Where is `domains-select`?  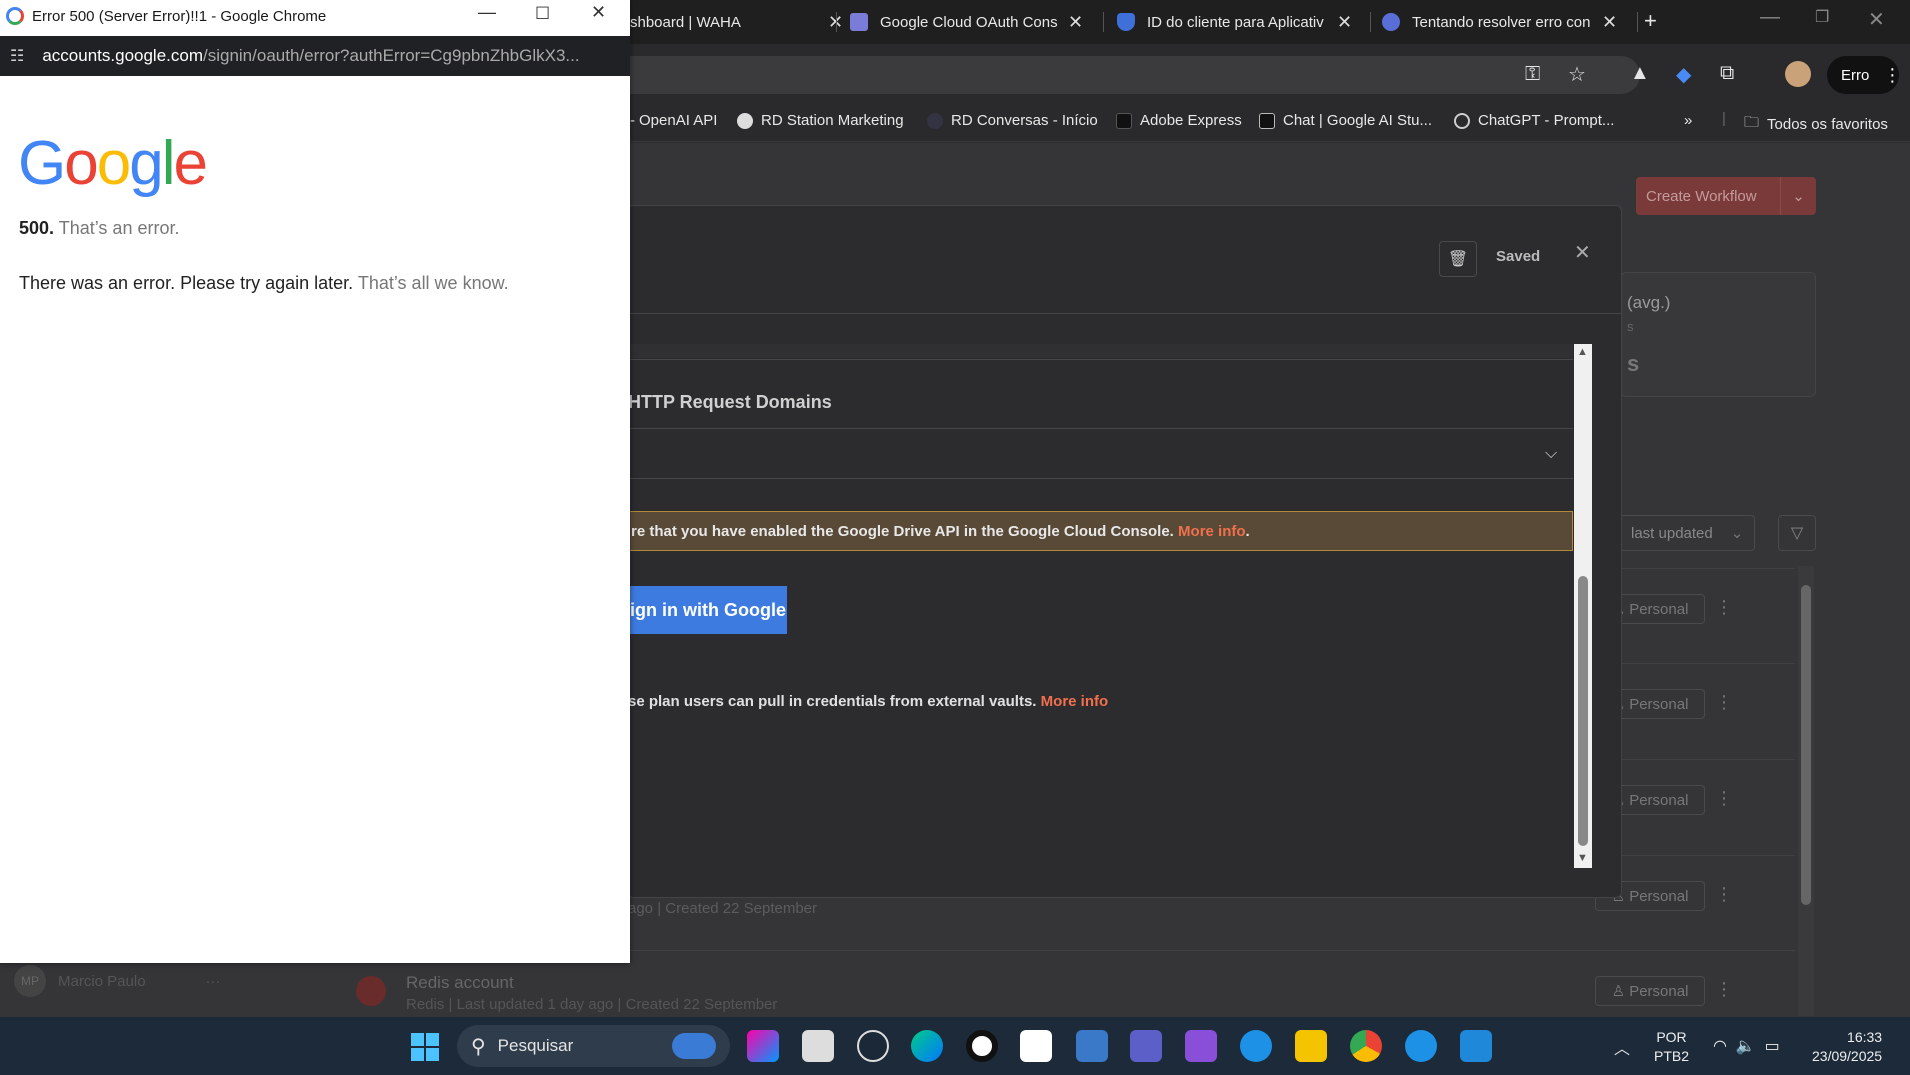
domains-select is located at coordinates (1100, 454).